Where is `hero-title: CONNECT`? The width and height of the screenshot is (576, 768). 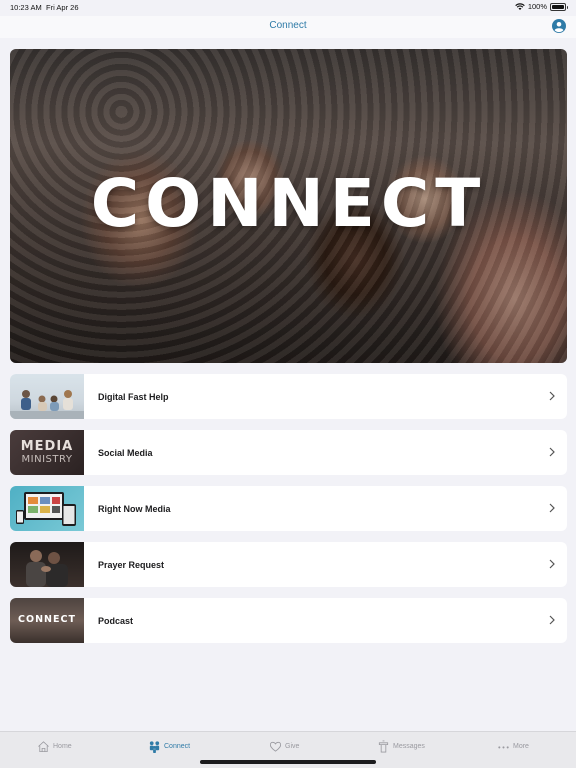
hero-title: CONNECT is located at coordinates (288, 203).